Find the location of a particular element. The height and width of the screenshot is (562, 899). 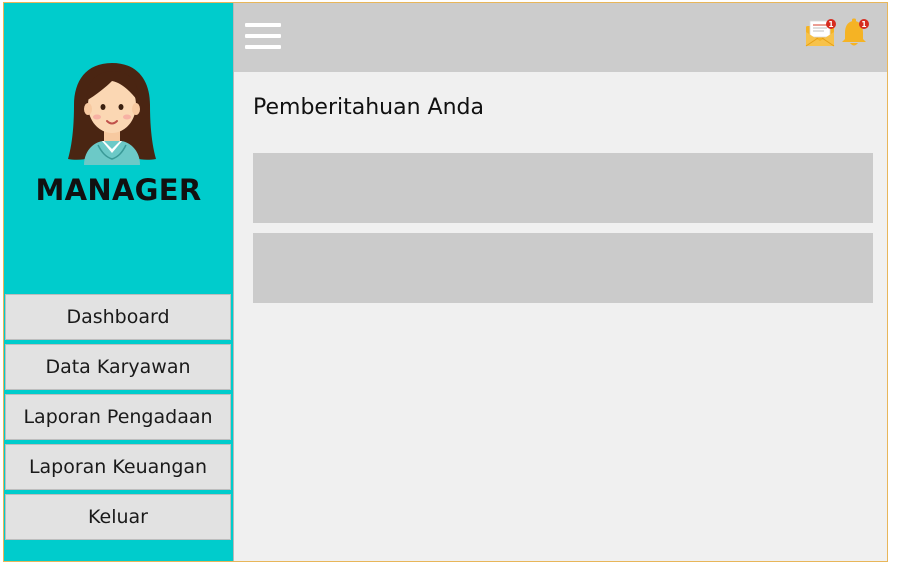

sidebar-item-keluar: Keluar is located at coordinates (118, 517).